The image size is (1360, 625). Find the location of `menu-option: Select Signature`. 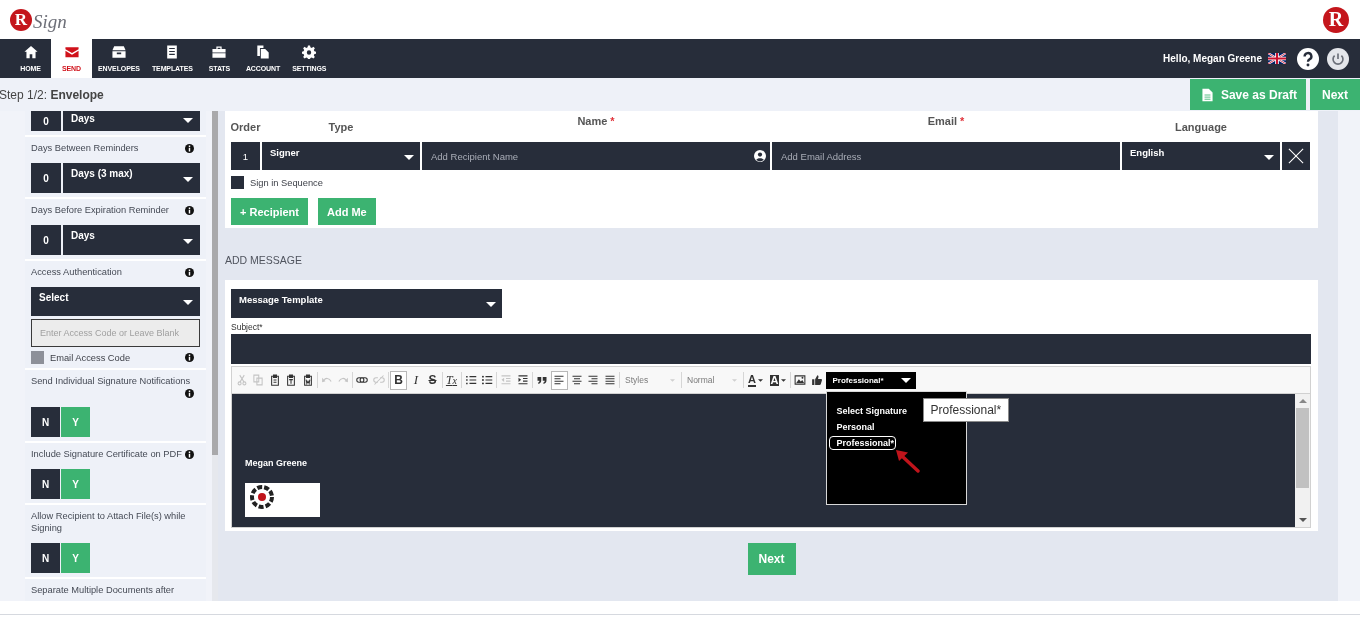

menu-option: Select Signature is located at coordinates (872, 410).